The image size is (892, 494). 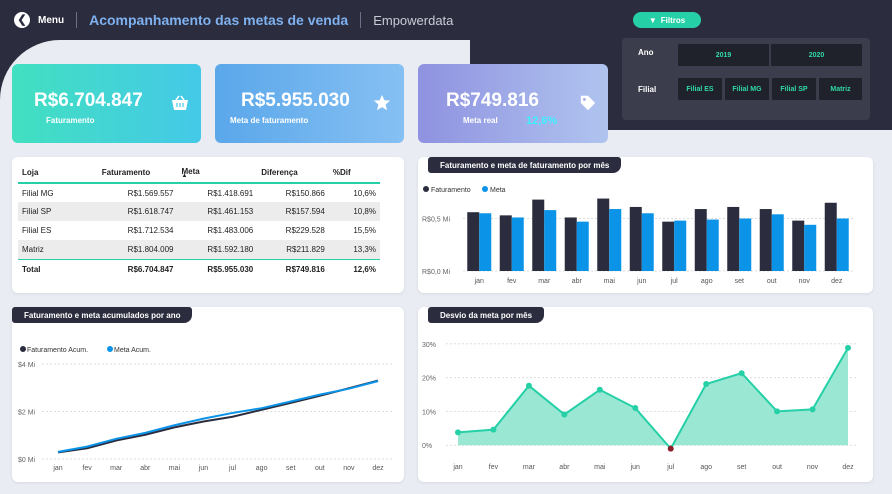 I want to click on y-tick-label: 30%, so click(x=429, y=345).